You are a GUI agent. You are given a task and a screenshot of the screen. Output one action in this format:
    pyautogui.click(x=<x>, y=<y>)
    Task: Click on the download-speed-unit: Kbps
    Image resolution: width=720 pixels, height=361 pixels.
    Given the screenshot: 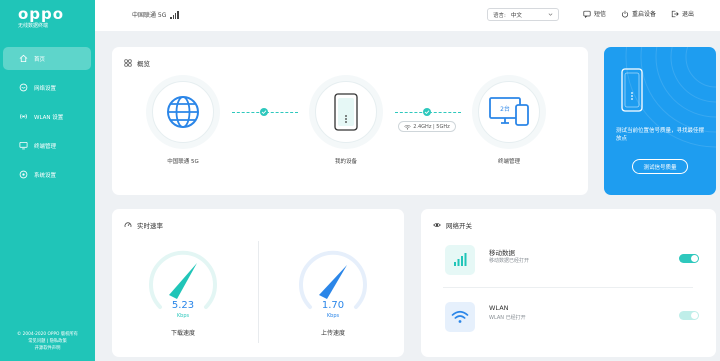 What is the action you would take?
    pyautogui.click(x=183, y=316)
    